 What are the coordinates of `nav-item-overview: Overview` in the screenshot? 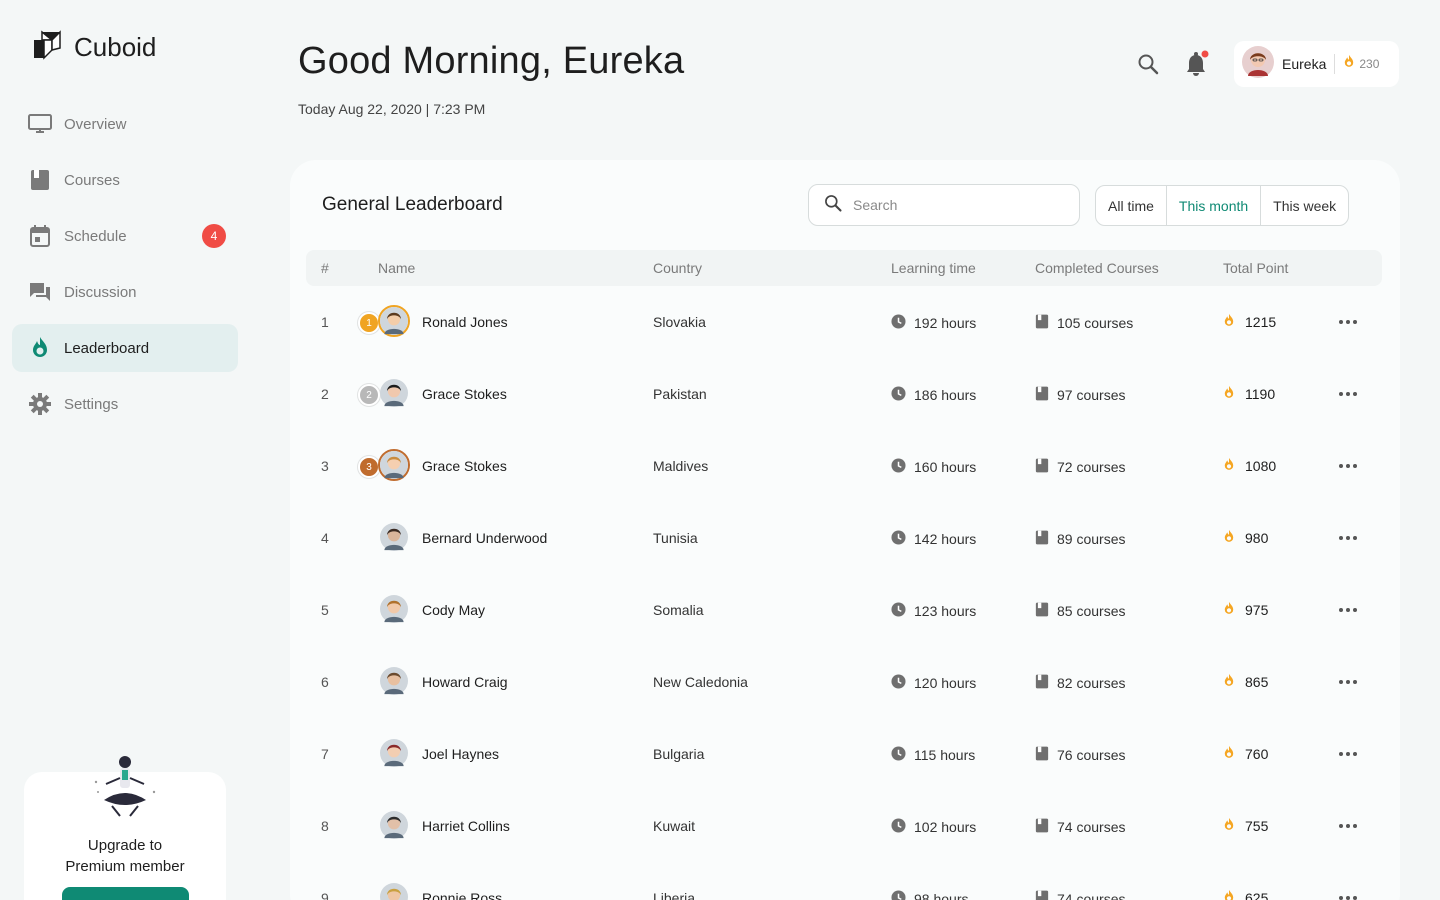 It's located at (125, 124).